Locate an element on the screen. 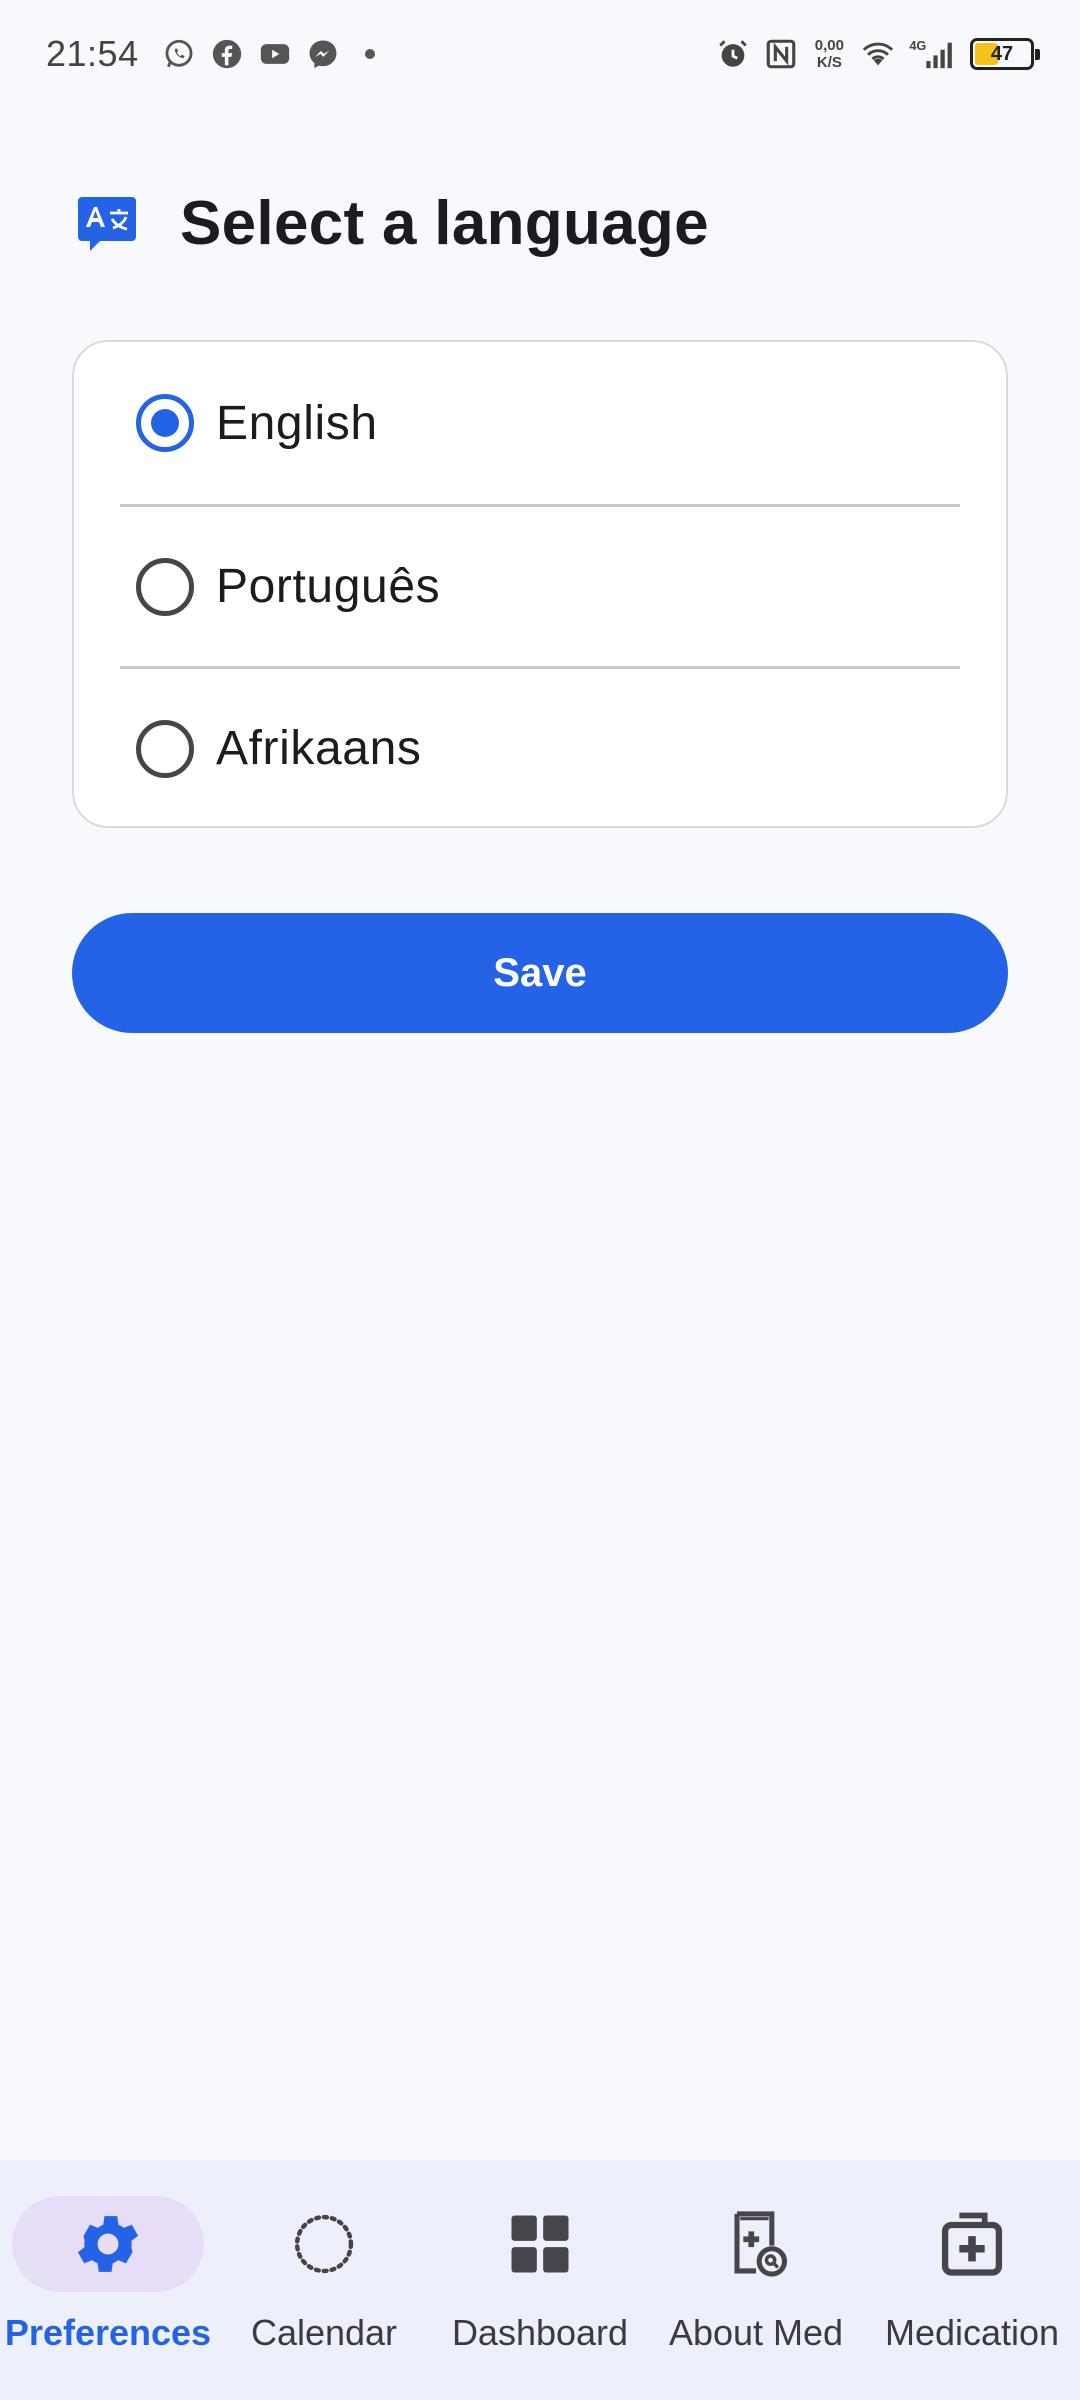  dashboard-grid-icon is located at coordinates (540, 2244).